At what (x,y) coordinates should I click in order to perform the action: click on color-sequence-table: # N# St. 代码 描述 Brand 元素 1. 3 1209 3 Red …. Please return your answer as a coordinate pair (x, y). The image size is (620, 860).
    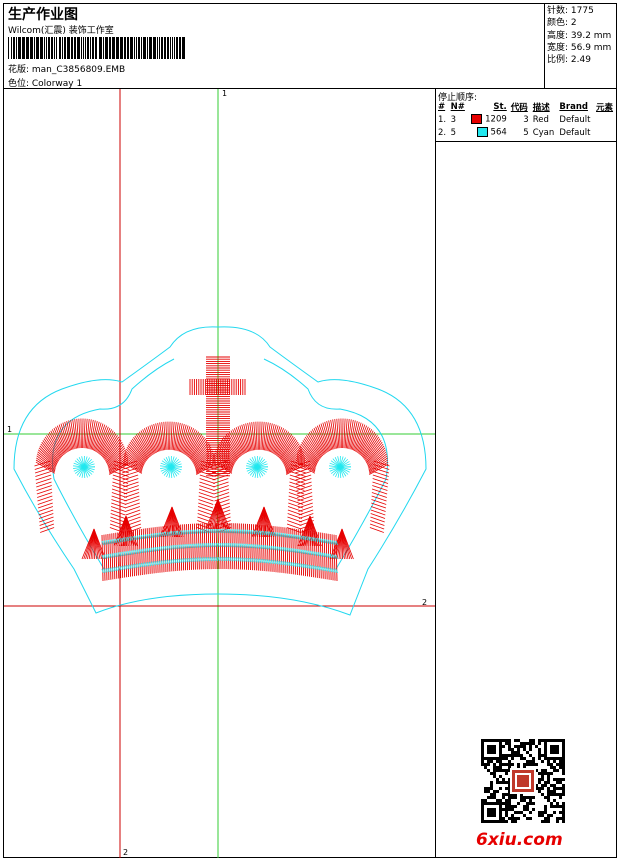
    Looking at the image, I should click on (526, 120).